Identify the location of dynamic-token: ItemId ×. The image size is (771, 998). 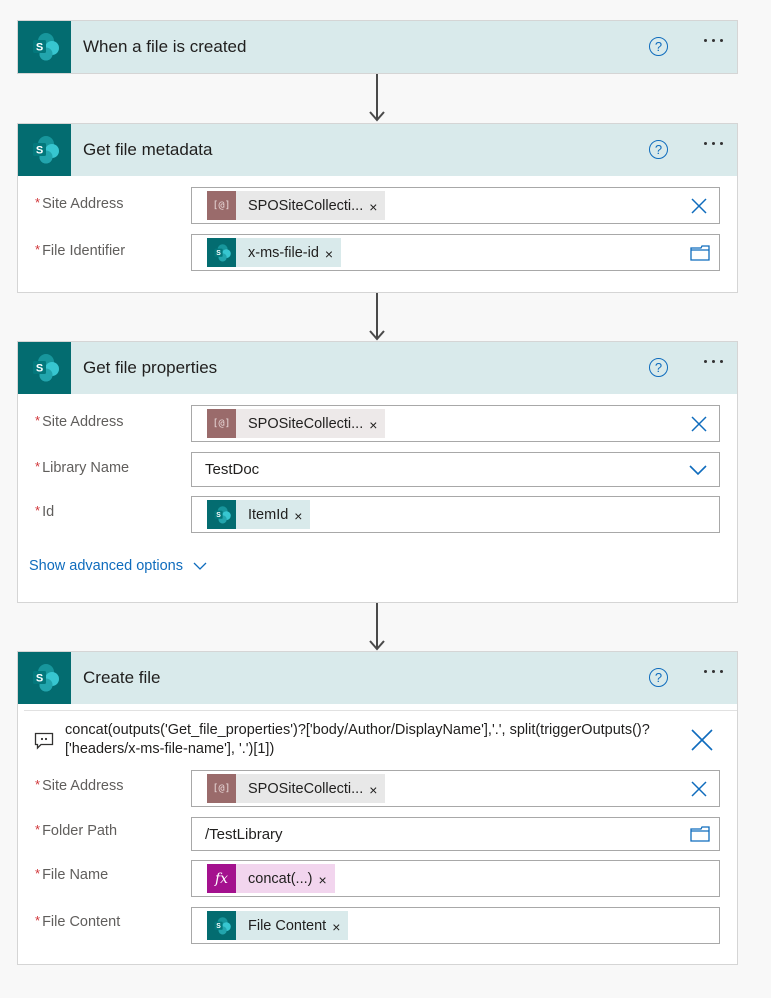
(259, 514).